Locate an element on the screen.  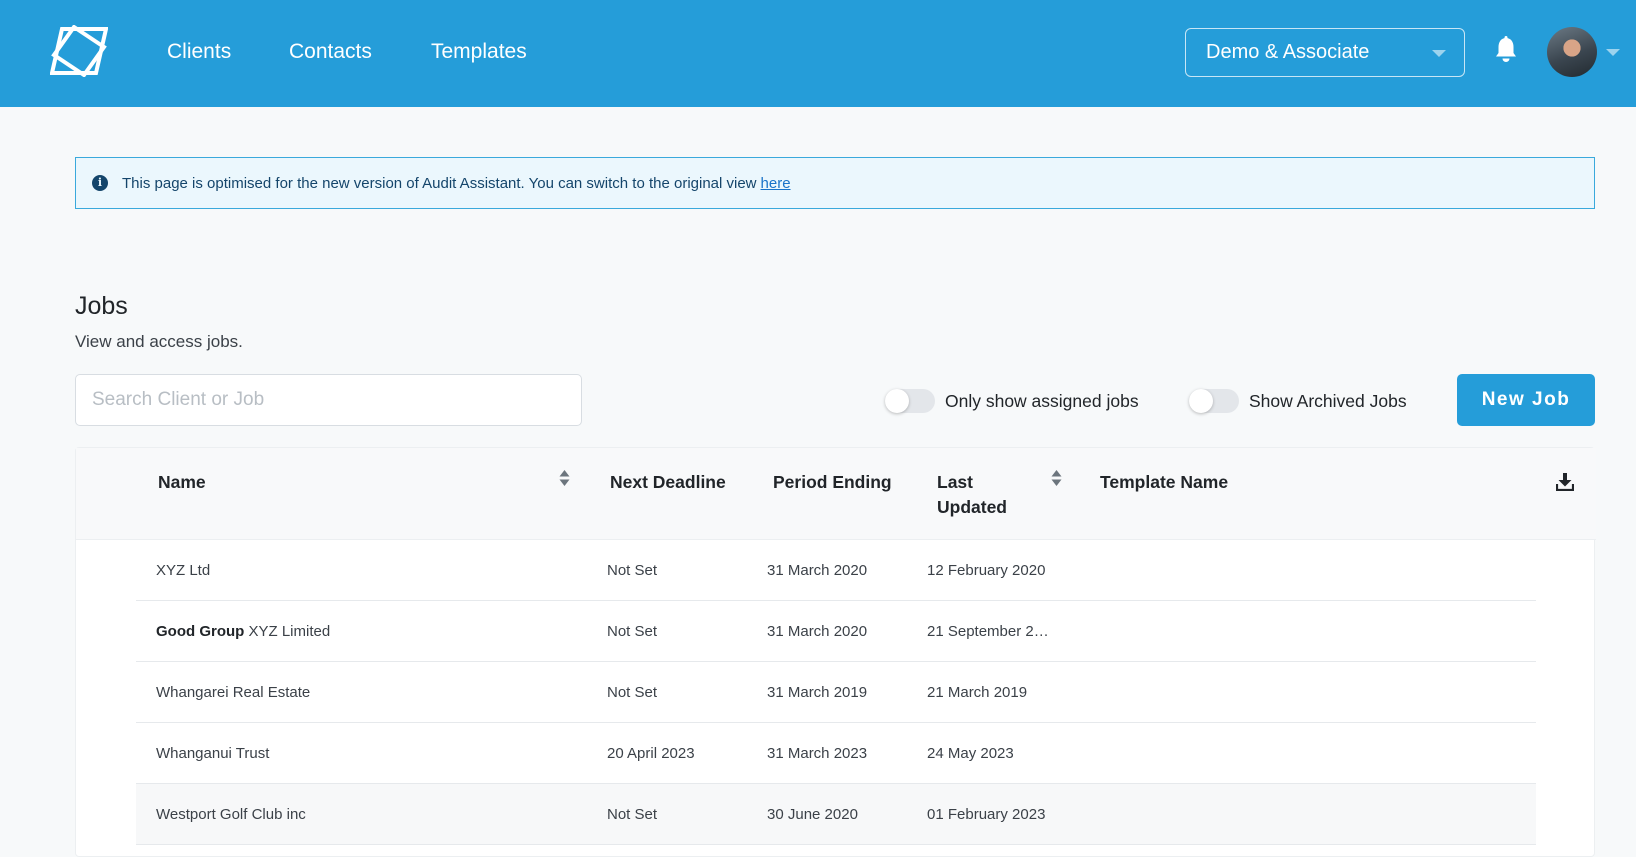
organisation-selector: Demo & Associate is located at coordinates (1325, 52).